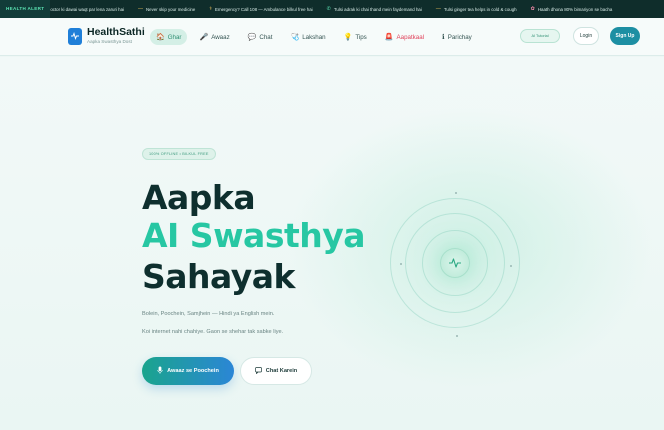 The width and height of the screenshot is (664, 430). I want to click on nav-item-aapatkaal: 🚨 Aapatkaal, so click(404, 37).